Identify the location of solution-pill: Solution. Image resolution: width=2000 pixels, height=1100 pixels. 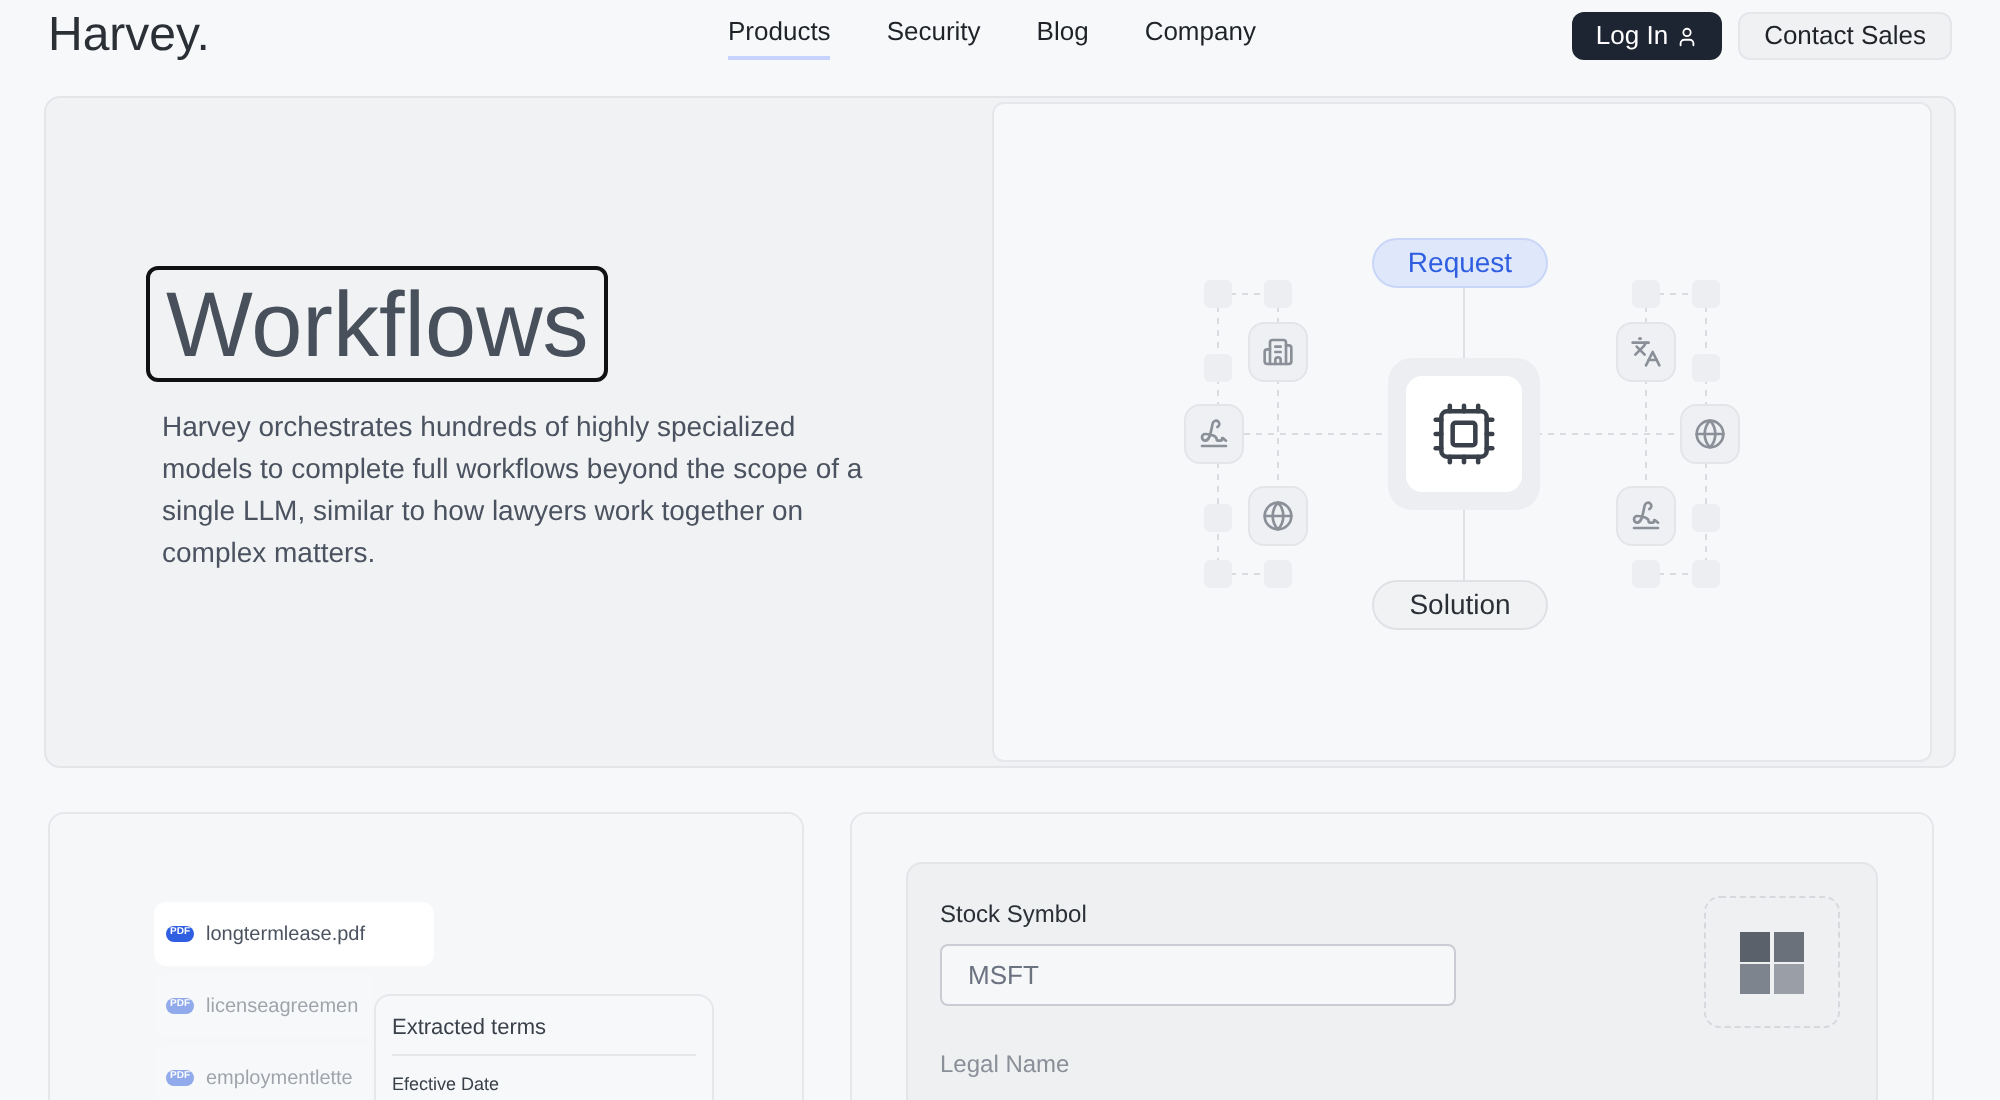
(1460, 605).